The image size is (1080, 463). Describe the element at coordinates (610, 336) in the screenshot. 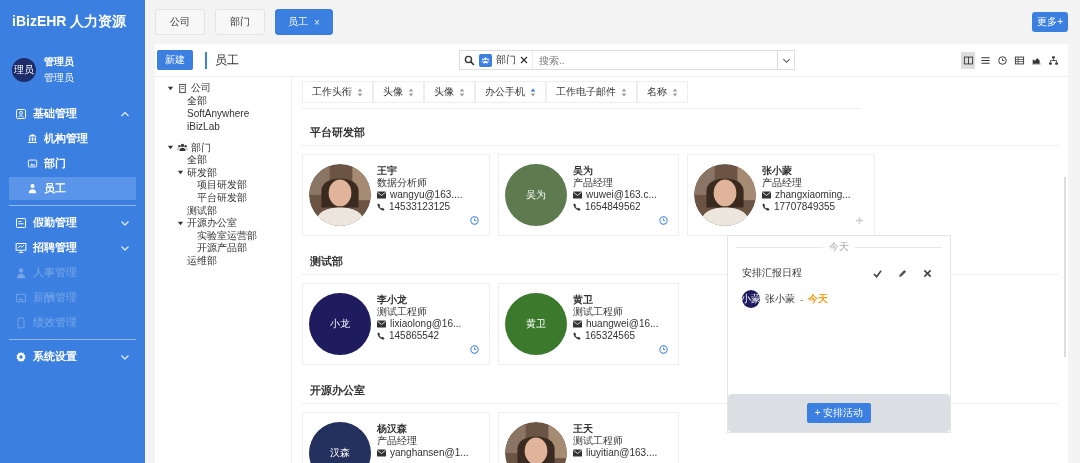

I see `phone-text: 165324565` at that location.